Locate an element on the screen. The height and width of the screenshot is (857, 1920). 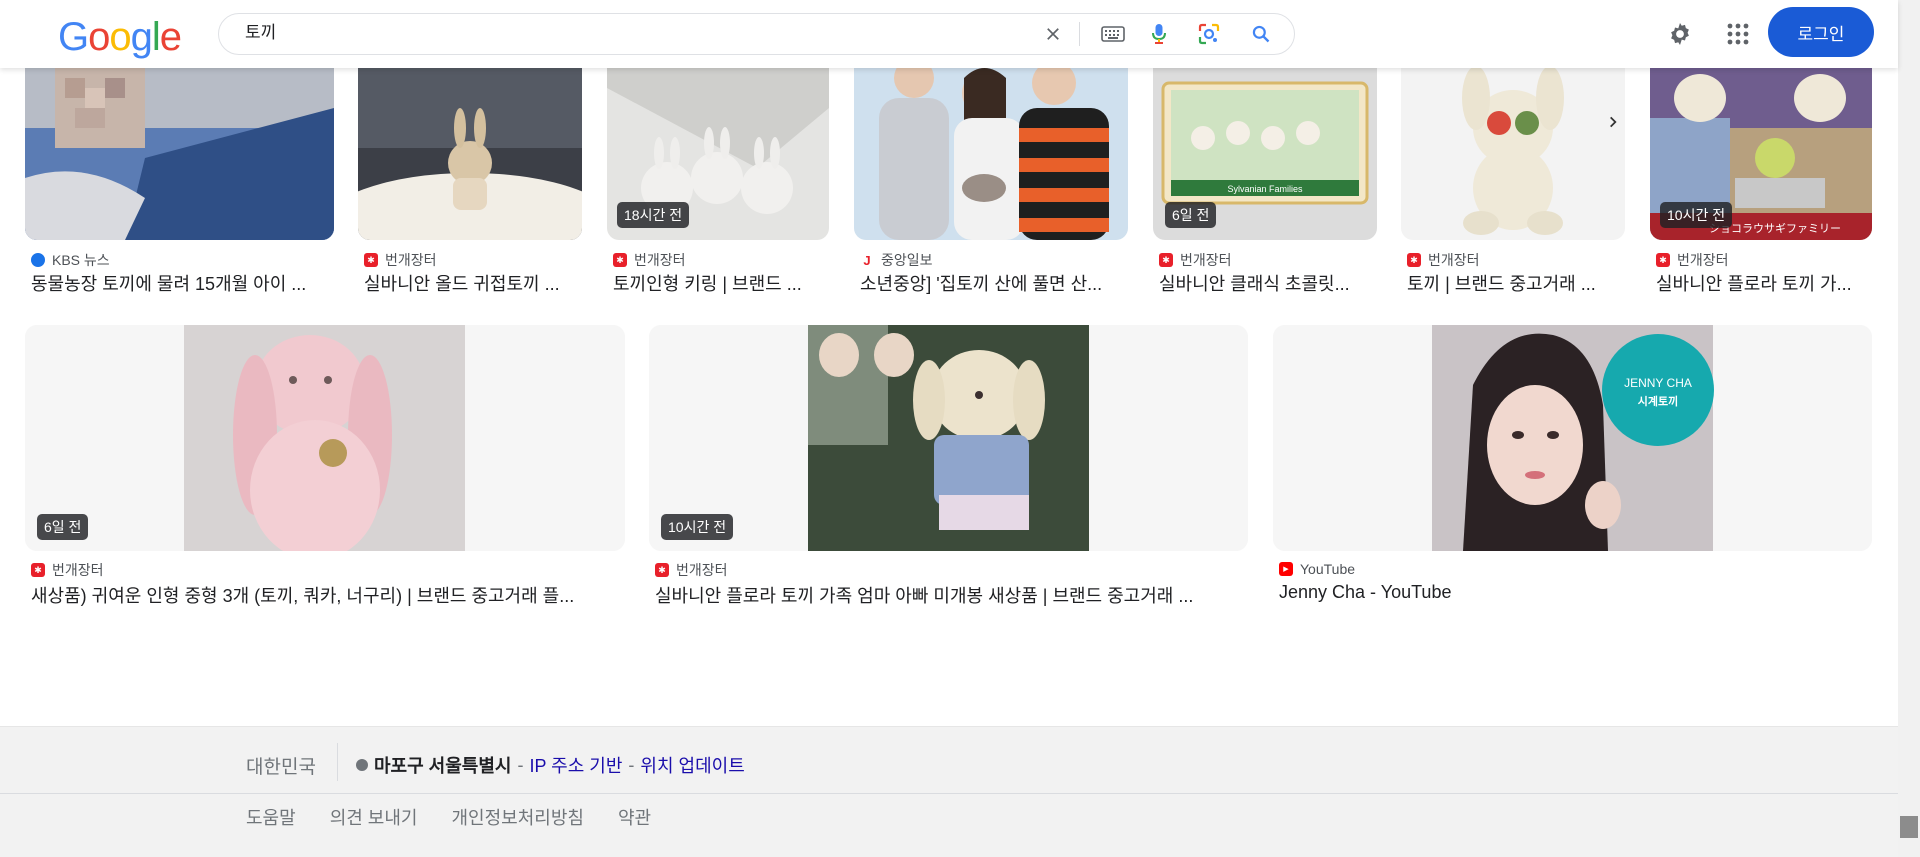
google-logo: Google is located at coordinates (120, 37).